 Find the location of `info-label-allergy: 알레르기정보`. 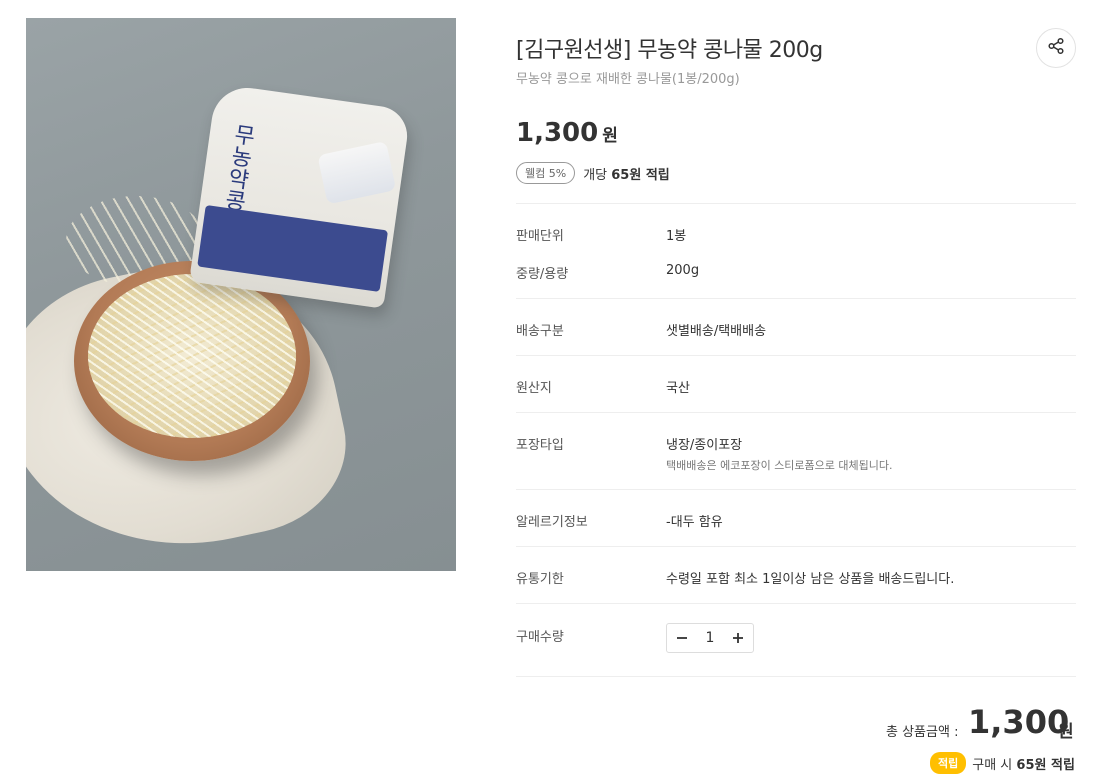

info-label-allergy: 알레르기정보 is located at coordinates (552, 522).